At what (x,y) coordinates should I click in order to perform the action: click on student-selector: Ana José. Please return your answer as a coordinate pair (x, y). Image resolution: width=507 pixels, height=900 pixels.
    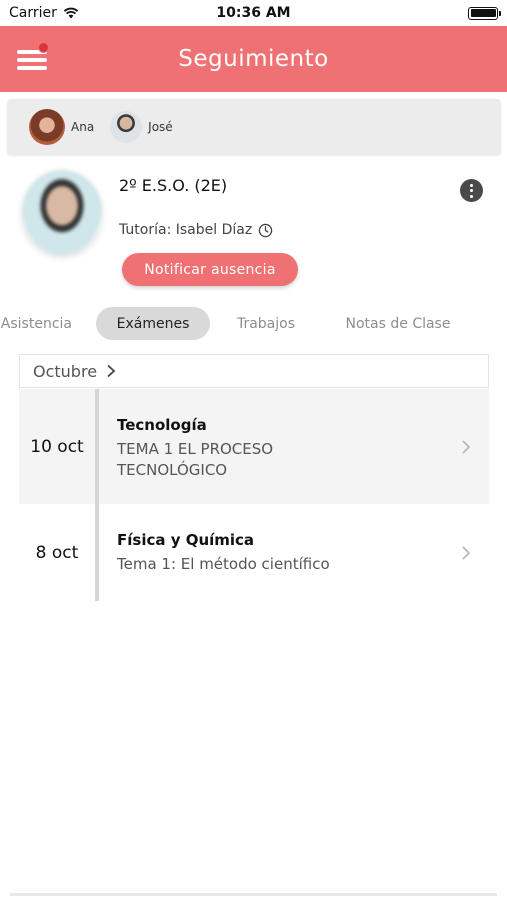
    Looking at the image, I should click on (254, 127).